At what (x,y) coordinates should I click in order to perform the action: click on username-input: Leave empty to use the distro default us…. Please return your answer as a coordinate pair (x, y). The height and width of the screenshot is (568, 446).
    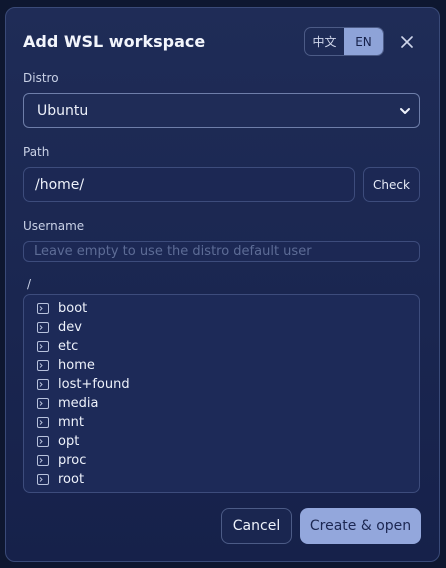
    Looking at the image, I should click on (221, 251).